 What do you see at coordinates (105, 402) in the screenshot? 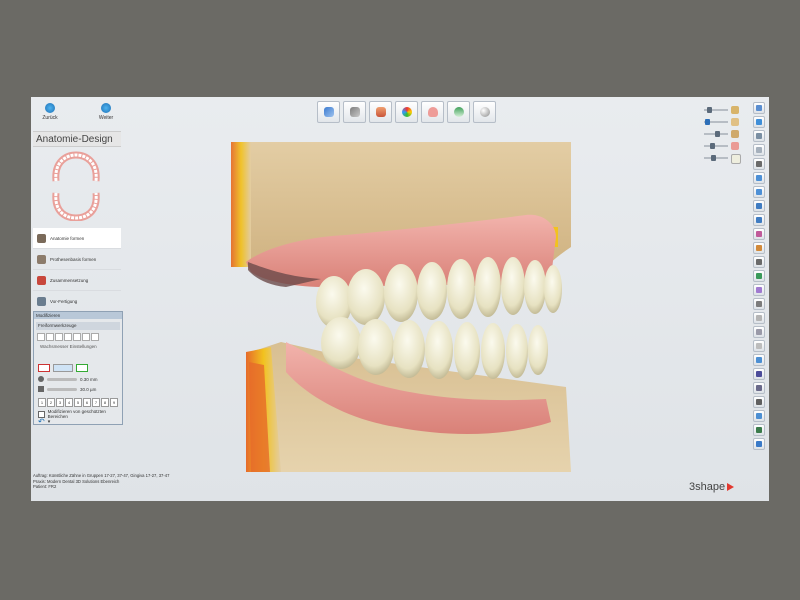
I see `preset-button: 8` at bounding box center [105, 402].